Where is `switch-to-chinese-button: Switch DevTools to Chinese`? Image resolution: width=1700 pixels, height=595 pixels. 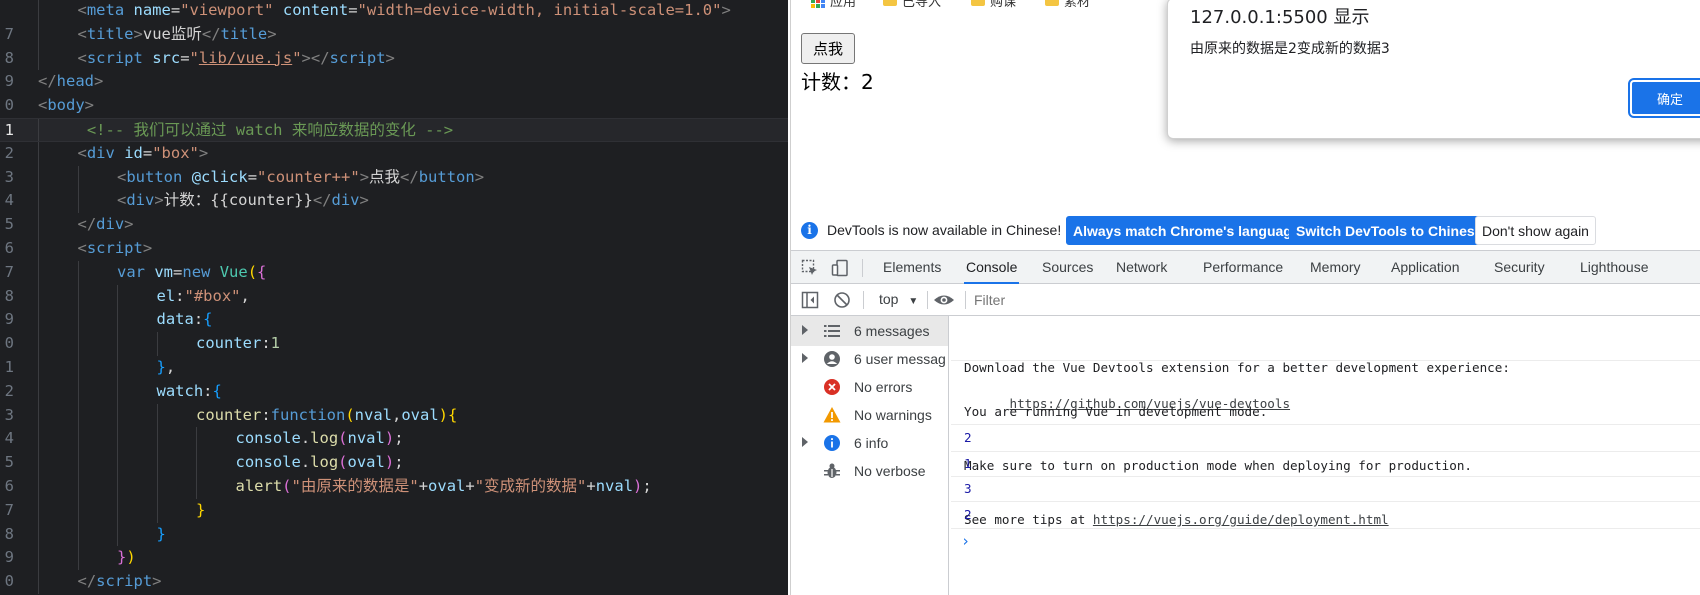 switch-to-chinese-button: Switch DevTools to Chinese is located at coordinates (1389, 230).